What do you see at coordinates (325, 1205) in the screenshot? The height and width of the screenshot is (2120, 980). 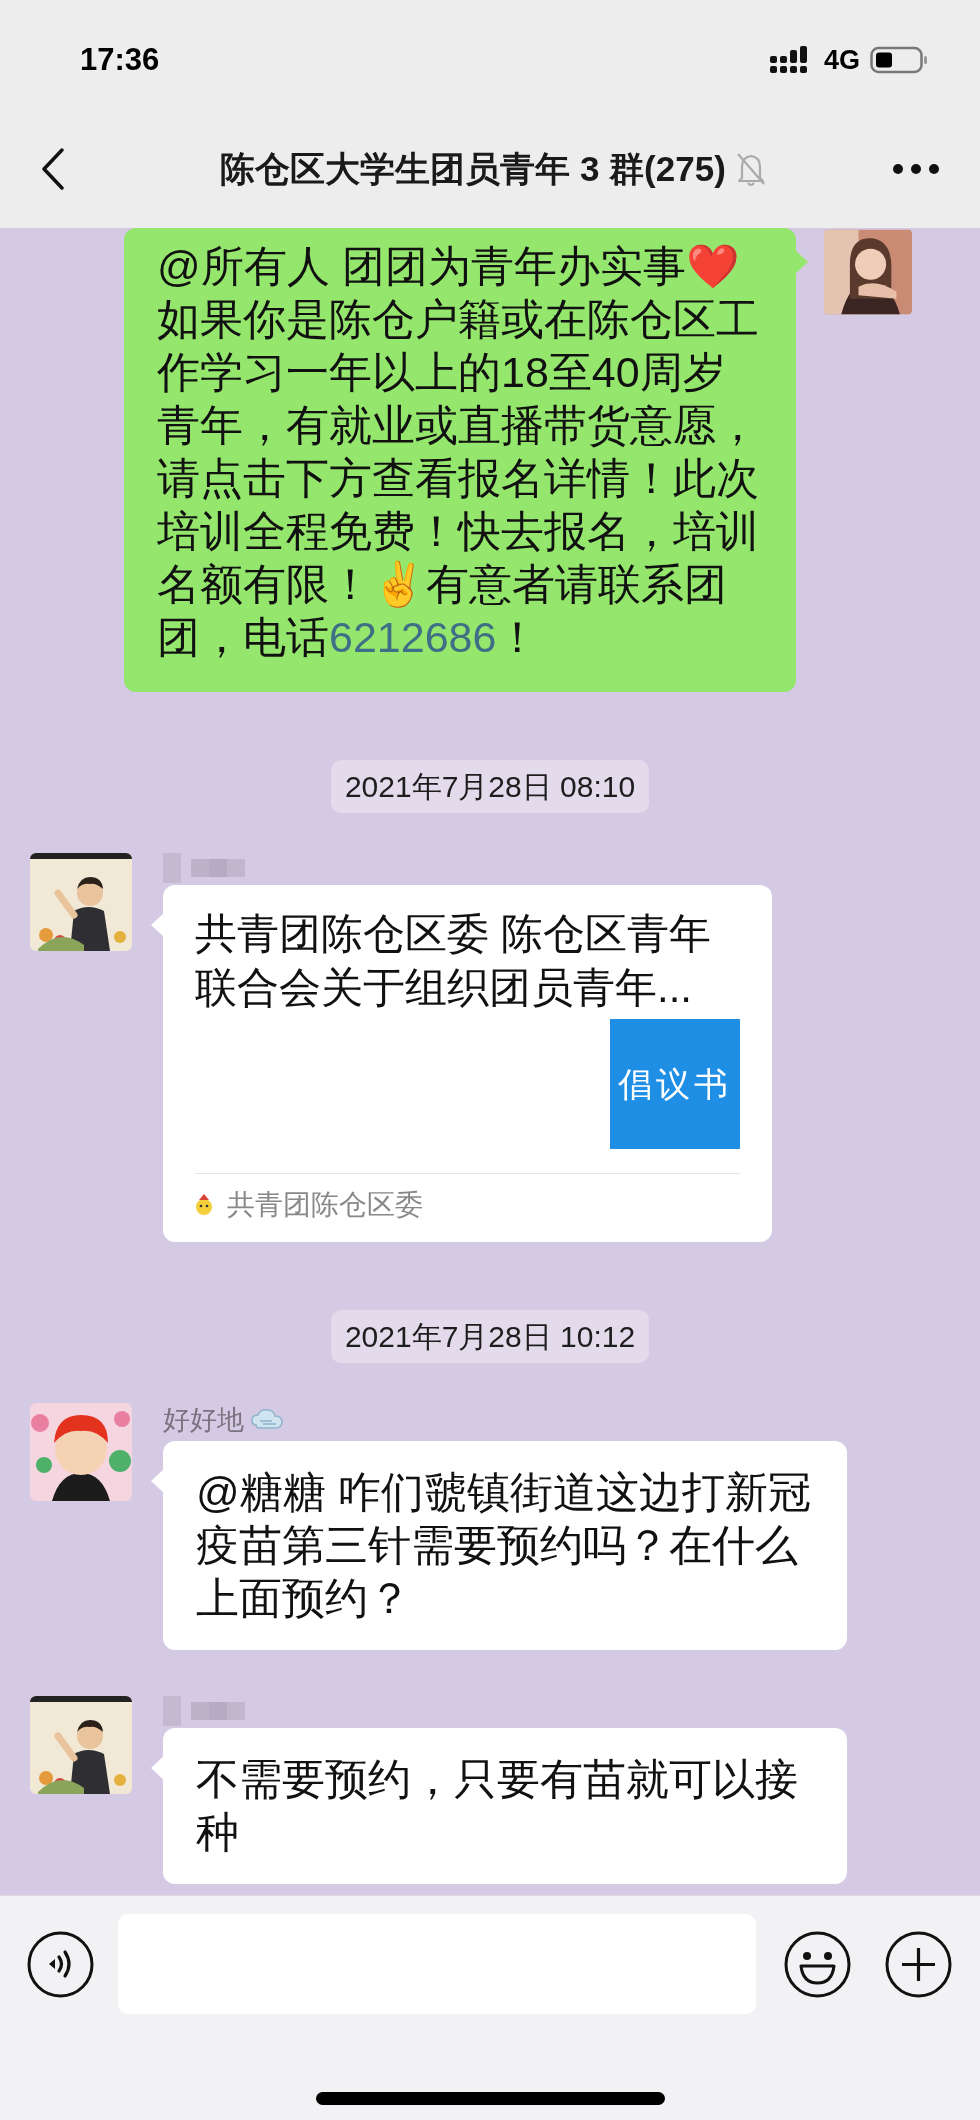 I see `card-source: 共青团陈仓区委` at bounding box center [325, 1205].